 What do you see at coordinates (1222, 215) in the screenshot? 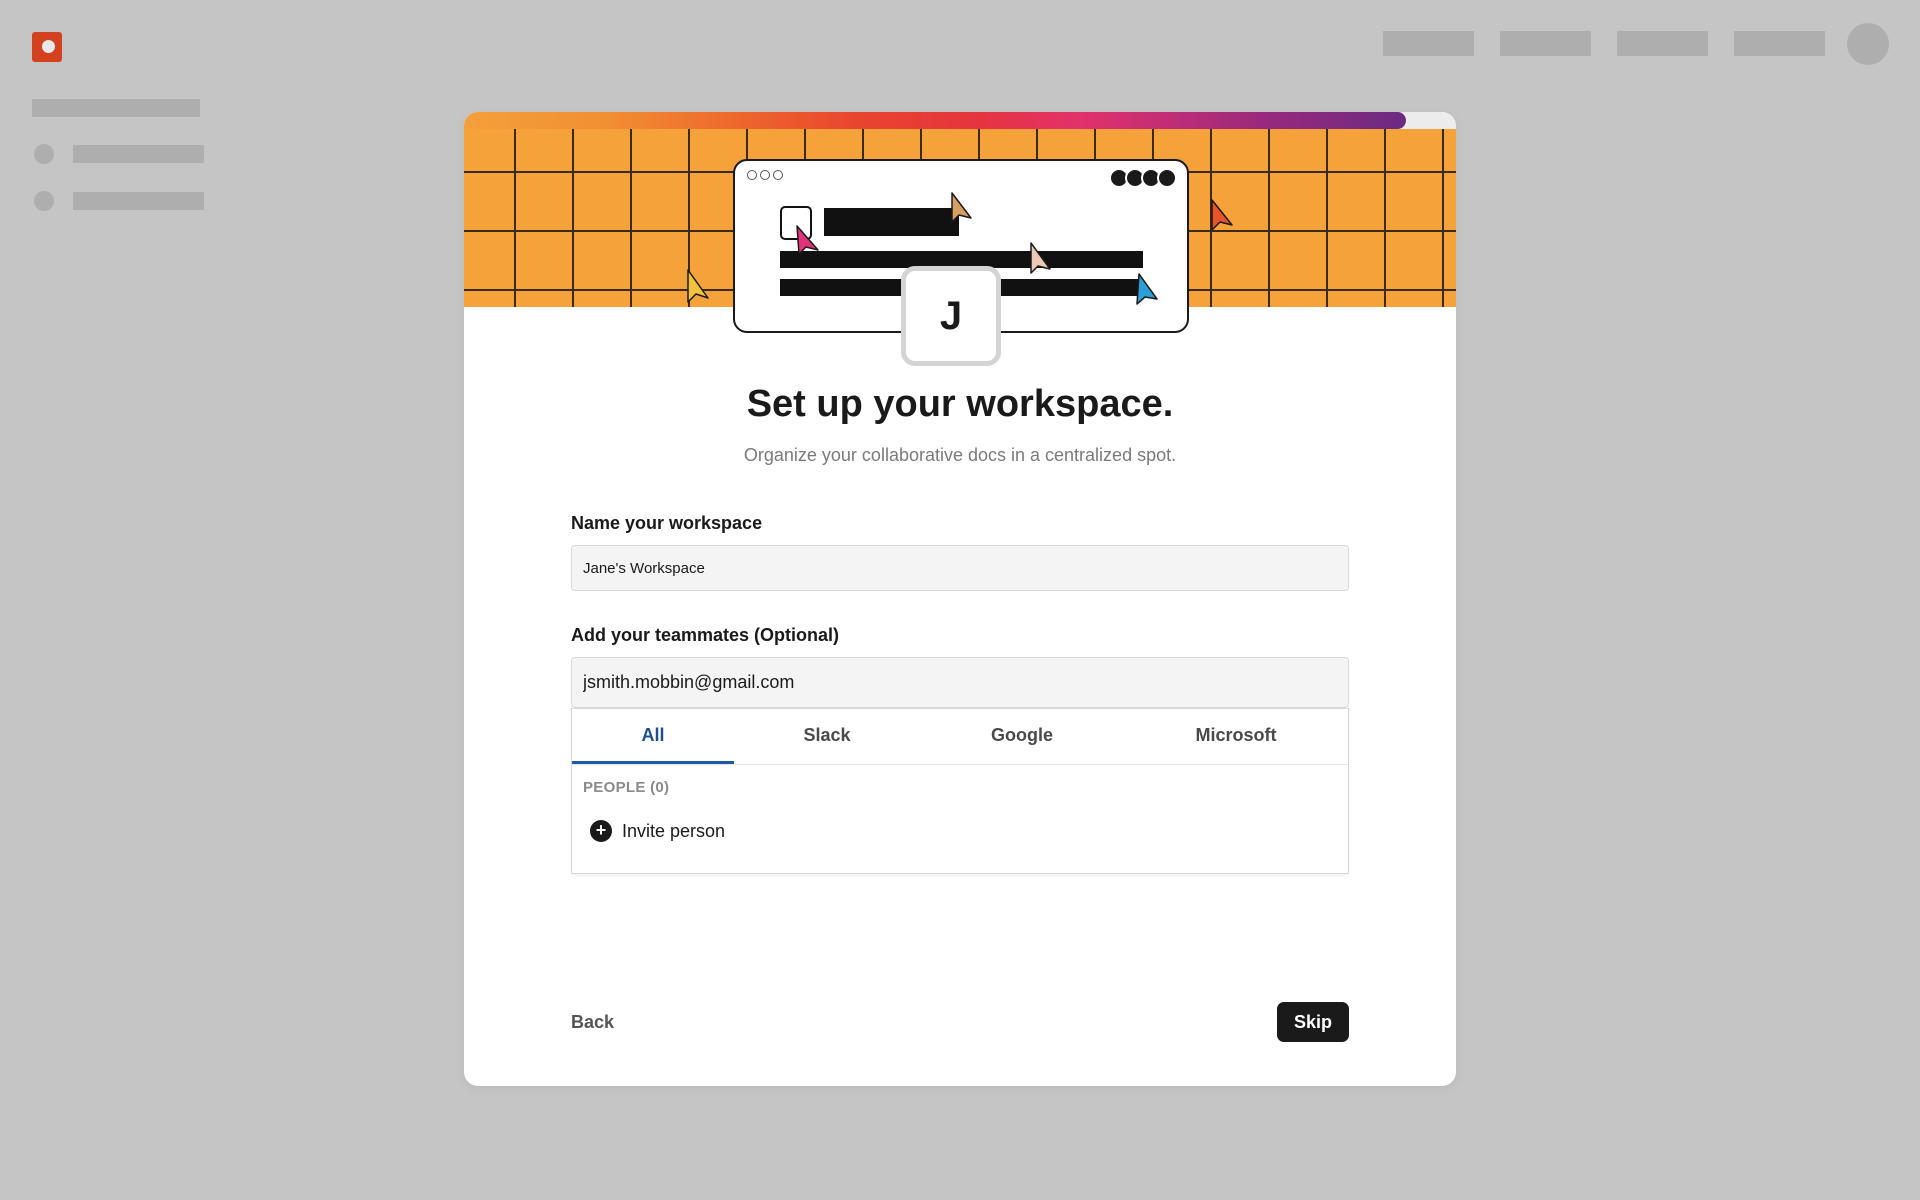
I see `cursor-orange-icon` at bounding box center [1222, 215].